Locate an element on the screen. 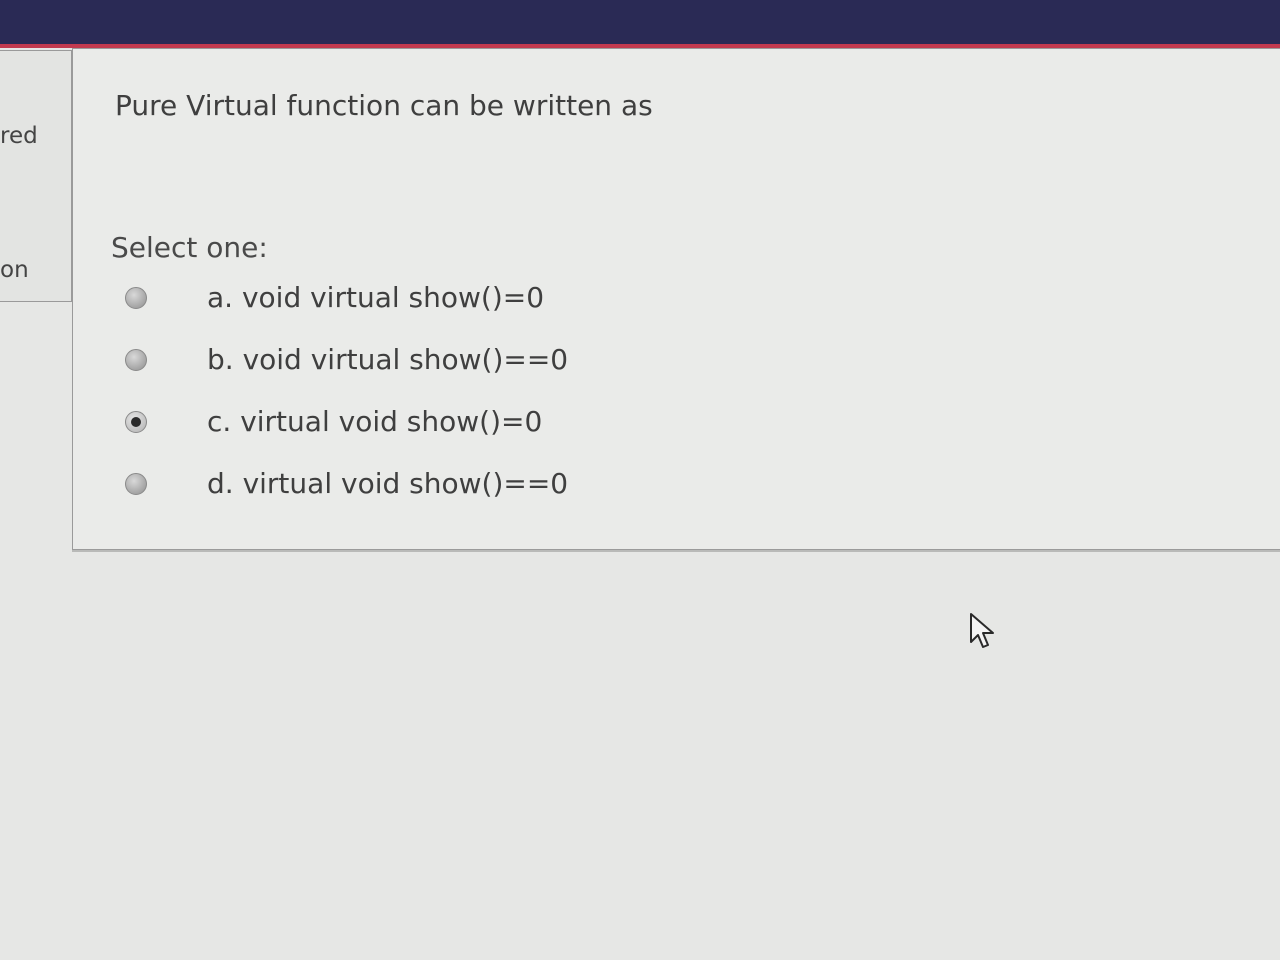 This screenshot has width=1280, height=960. answer-option-label: c. virtual void show()=0 is located at coordinates (374, 421).